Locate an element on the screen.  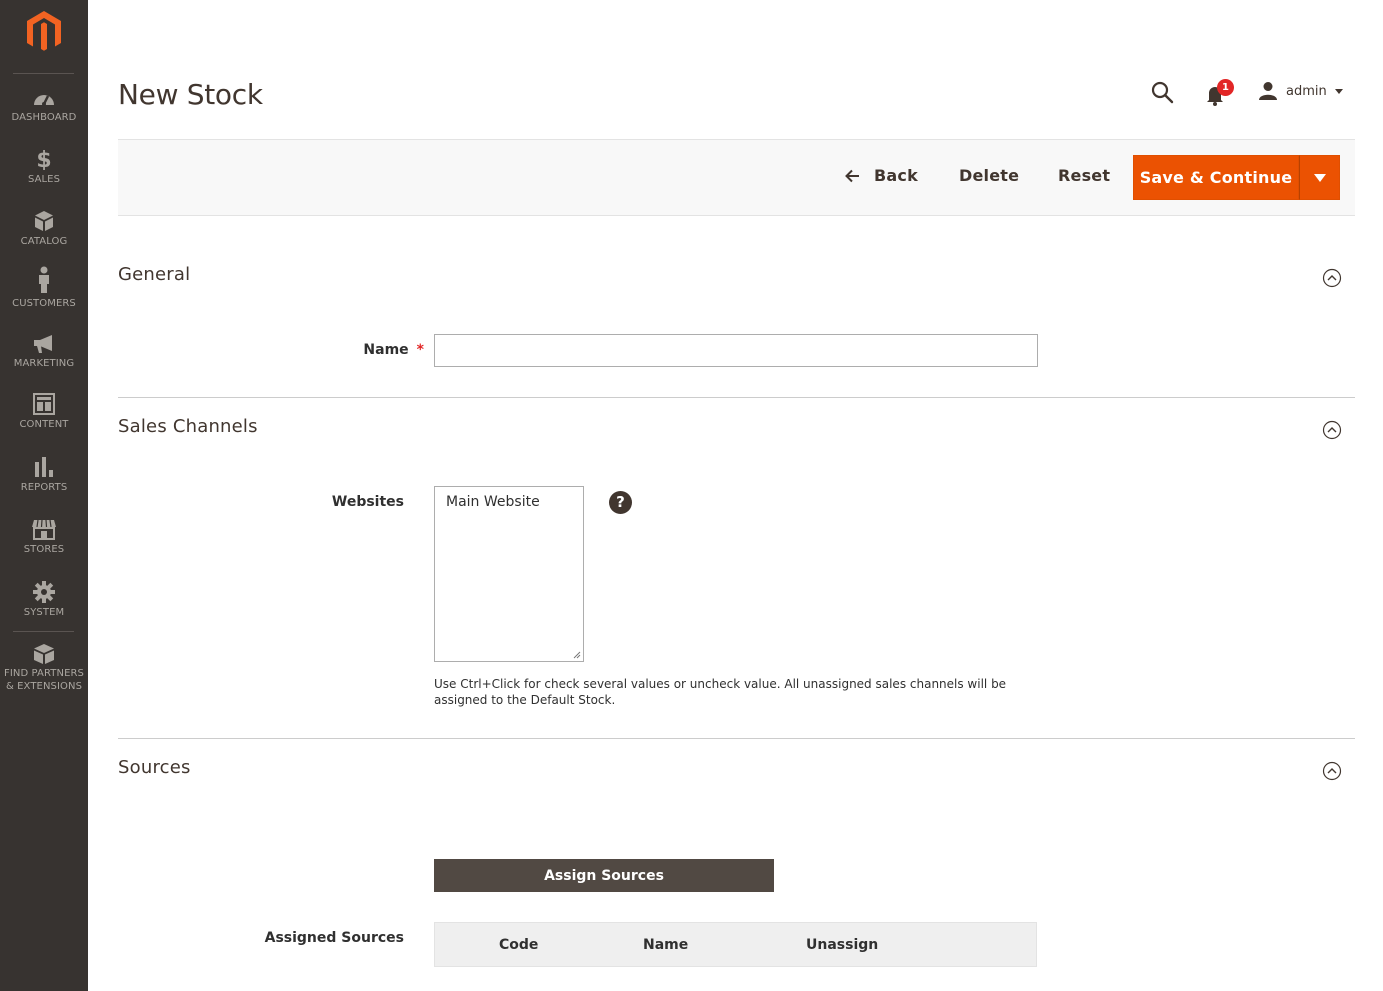
sidebar-item-sales: $ SALES is located at coordinates (44, 178).